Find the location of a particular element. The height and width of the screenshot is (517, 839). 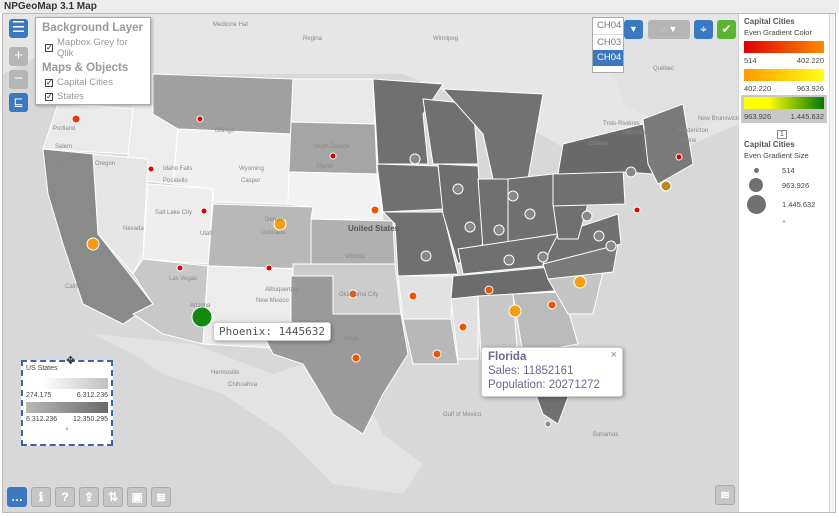

layer-mapbox-grey: ✓ Mapbox Grey for Qlik is located at coordinates (94, 48).